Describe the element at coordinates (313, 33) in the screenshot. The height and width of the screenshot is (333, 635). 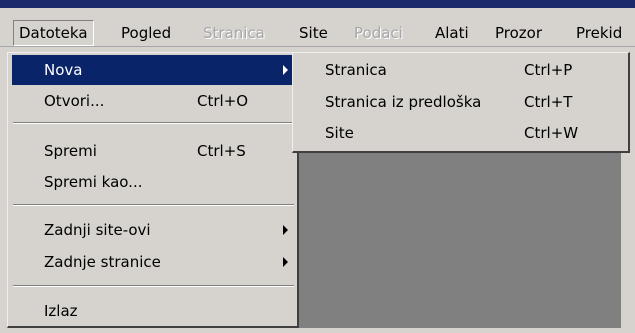
I see `menu-site: Site` at that location.